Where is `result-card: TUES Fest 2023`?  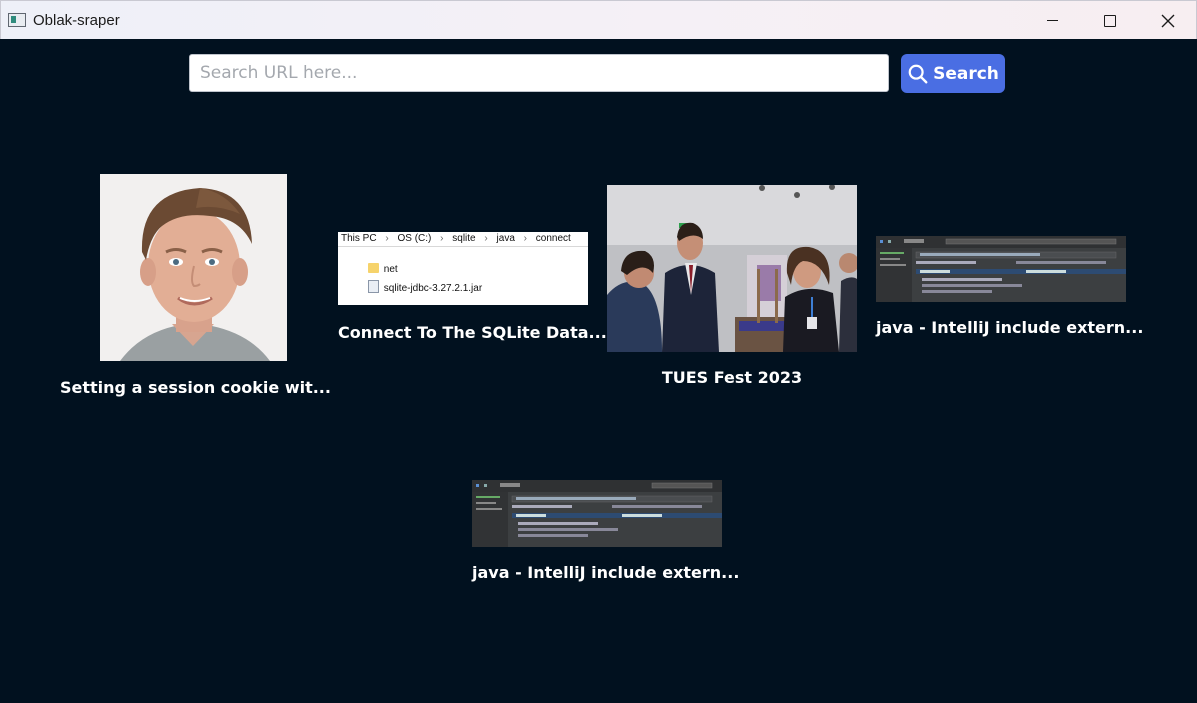 result-card: TUES Fest 2023 is located at coordinates (732, 288).